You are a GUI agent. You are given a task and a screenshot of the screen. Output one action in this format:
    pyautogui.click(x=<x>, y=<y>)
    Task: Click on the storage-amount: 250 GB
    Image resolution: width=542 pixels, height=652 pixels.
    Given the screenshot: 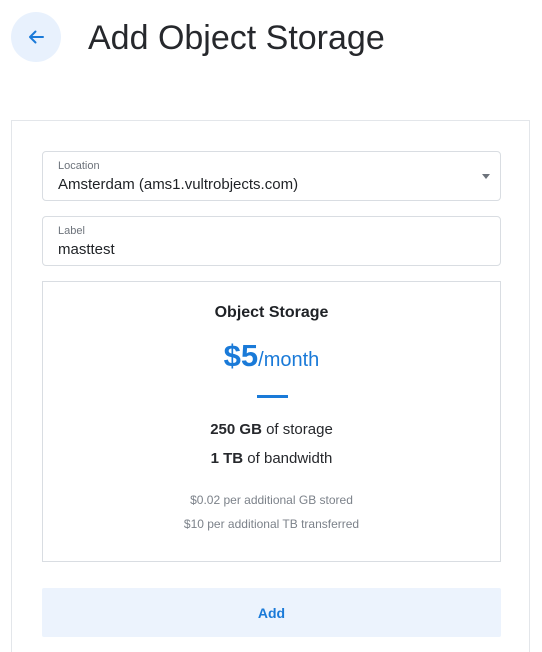 What is the action you would take?
    pyautogui.click(x=236, y=429)
    